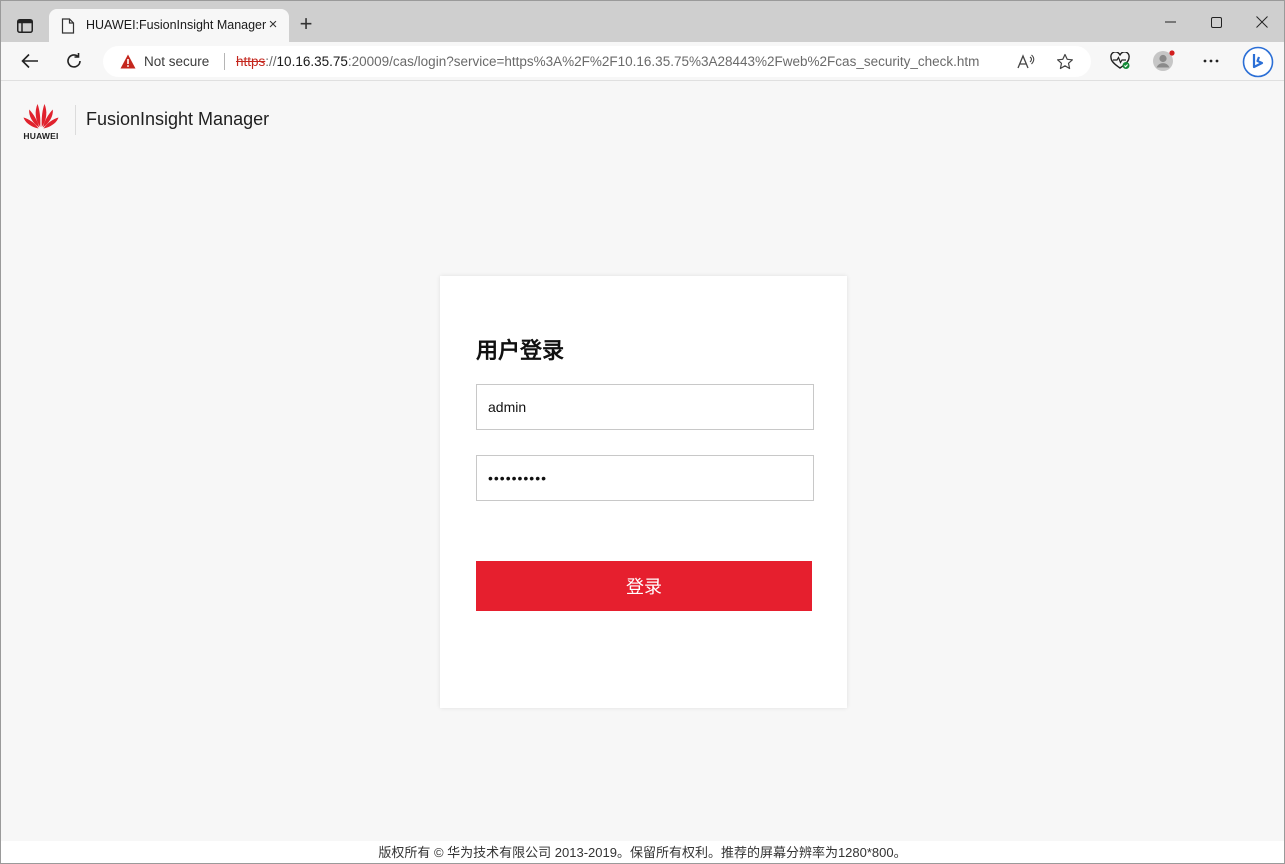  Describe the element at coordinates (30, 61) in the screenshot. I see `back-arrow-icon` at that location.